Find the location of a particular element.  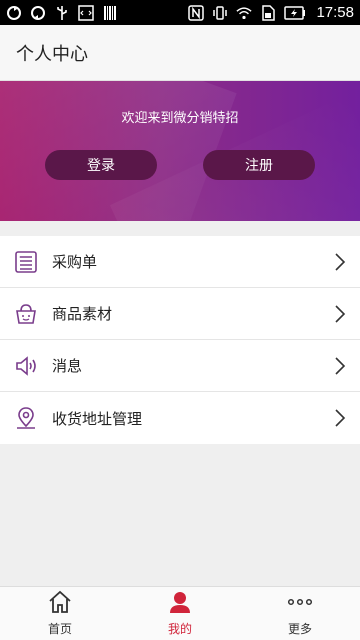

user-icon is located at coordinates (180, 604).